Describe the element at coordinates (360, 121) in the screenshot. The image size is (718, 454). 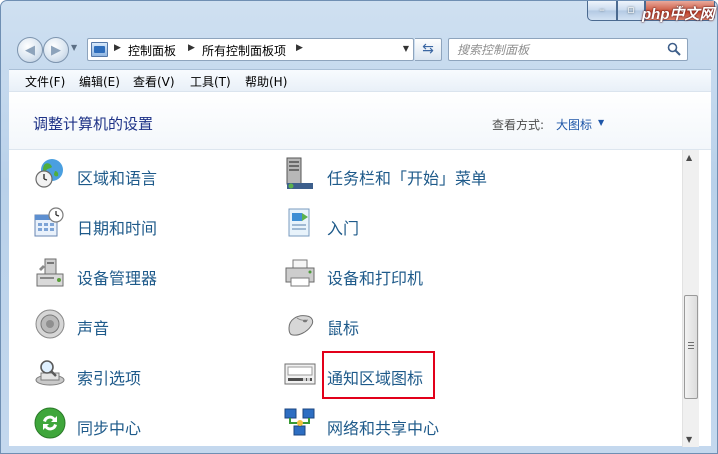
I see `content-header: 调整计算机的设置 查看方式: 大图标 ▼` at that location.